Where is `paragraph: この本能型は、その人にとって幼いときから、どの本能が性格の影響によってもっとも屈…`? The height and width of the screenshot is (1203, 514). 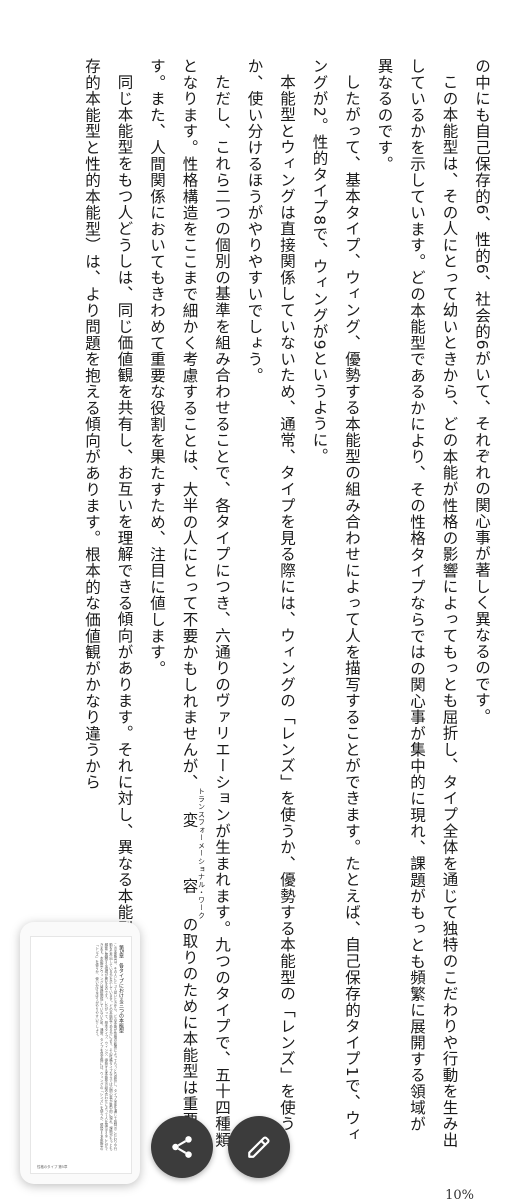 paragraph: この本能型は、その人にとって幼いときから、どの本能が性格の影響によってもっとも屈… is located at coordinates (417, 603).